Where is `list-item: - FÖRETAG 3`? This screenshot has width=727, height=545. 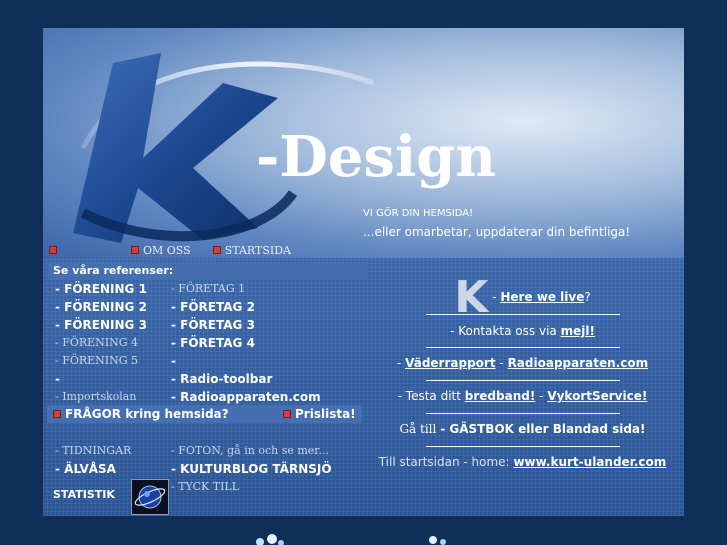
list-item: - FÖRETAG 3 is located at coordinates (246, 325).